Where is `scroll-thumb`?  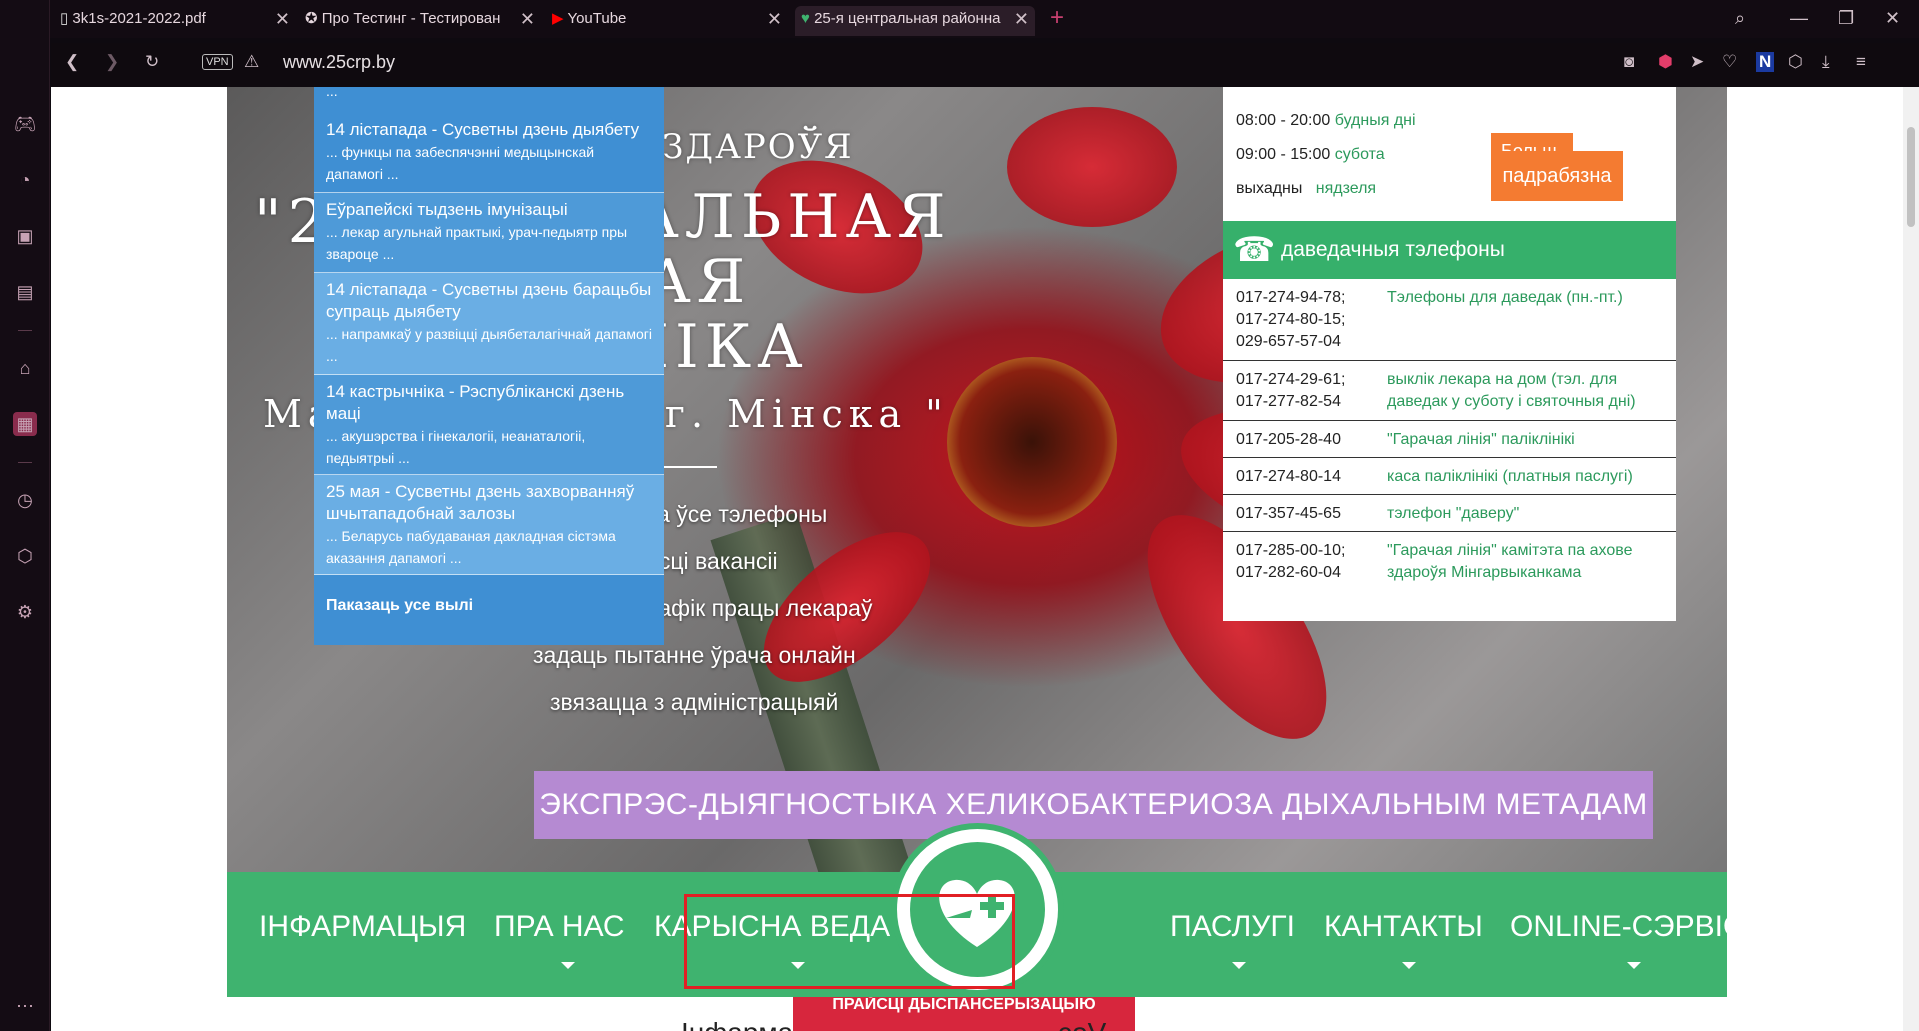
scroll-thumb is located at coordinates (1911, 177).